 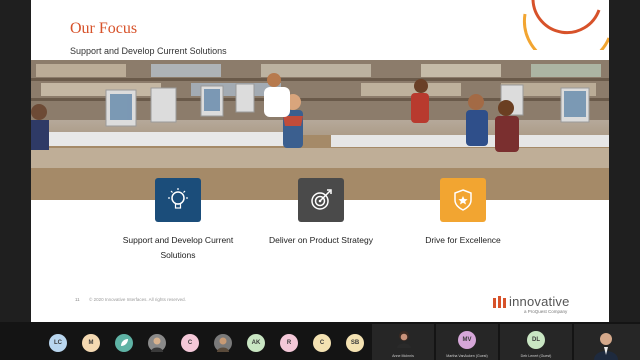 What do you see at coordinates (104, 28) in the screenshot?
I see `slide-title: Our Focus` at bounding box center [104, 28].